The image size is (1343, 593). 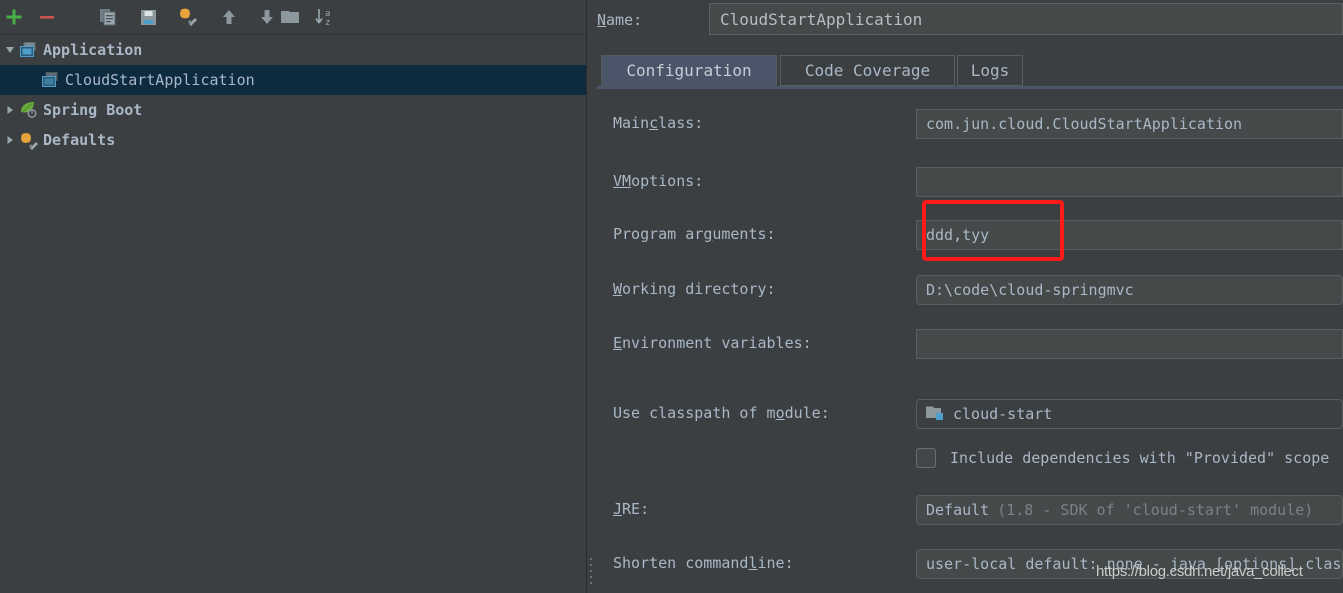 I want to click on tab-code-coverage: Code Coverage, so click(x=867, y=70).